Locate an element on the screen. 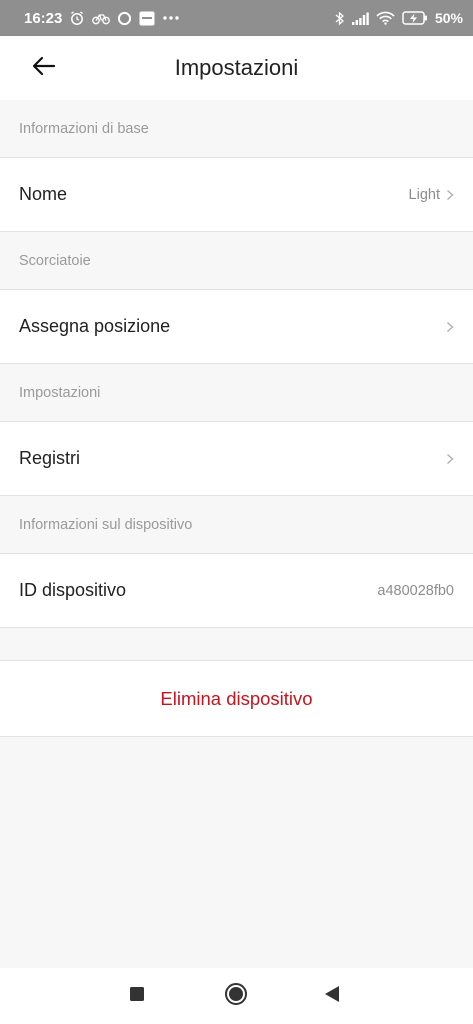 The height and width of the screenshot is (1024, 473). home-button is located at coordinates (236, 996).